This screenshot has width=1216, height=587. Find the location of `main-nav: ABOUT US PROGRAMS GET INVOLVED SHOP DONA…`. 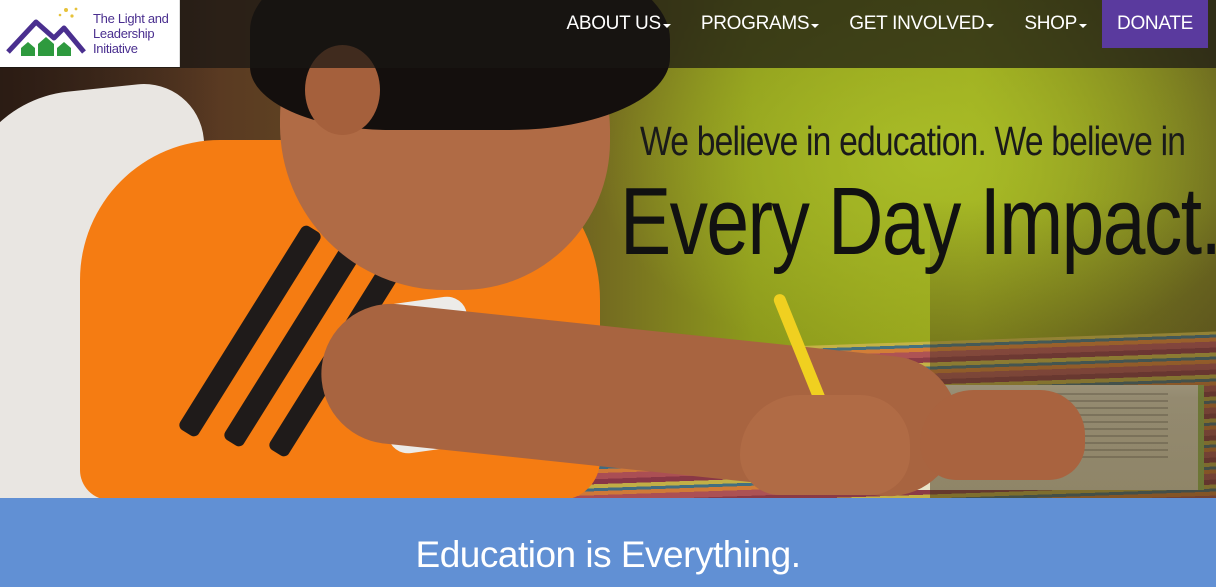

main-nav: ABOUT US PROGRAMS GET INVOLVED SHOP DONA… is located at coordinates (879, 24).